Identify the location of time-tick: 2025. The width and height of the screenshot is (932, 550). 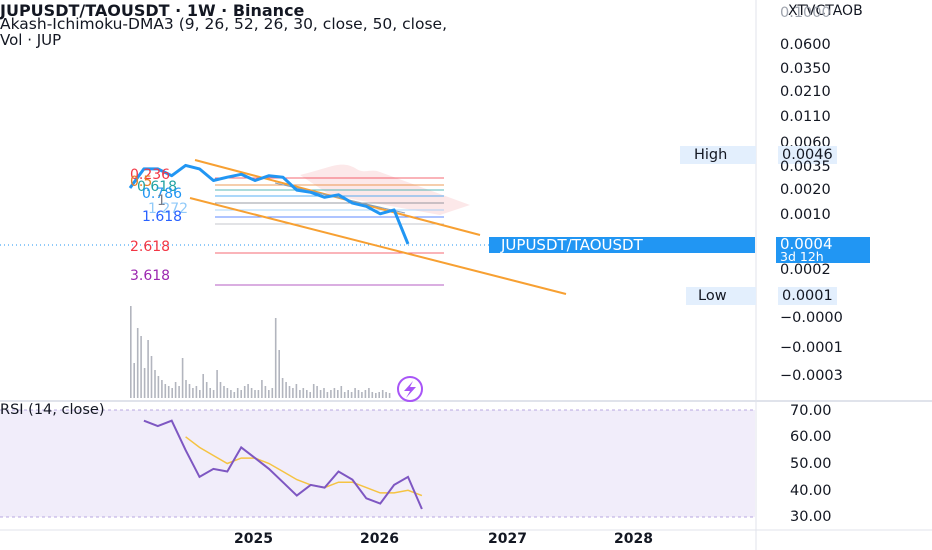
(253, 539).